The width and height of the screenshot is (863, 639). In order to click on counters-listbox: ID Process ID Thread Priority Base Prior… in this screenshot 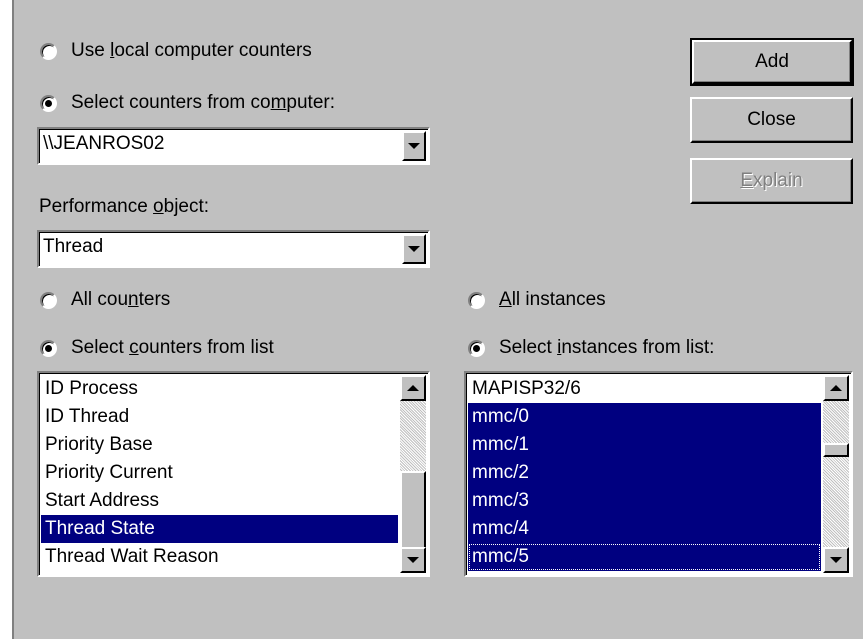, I will do `click(233, 474)`.